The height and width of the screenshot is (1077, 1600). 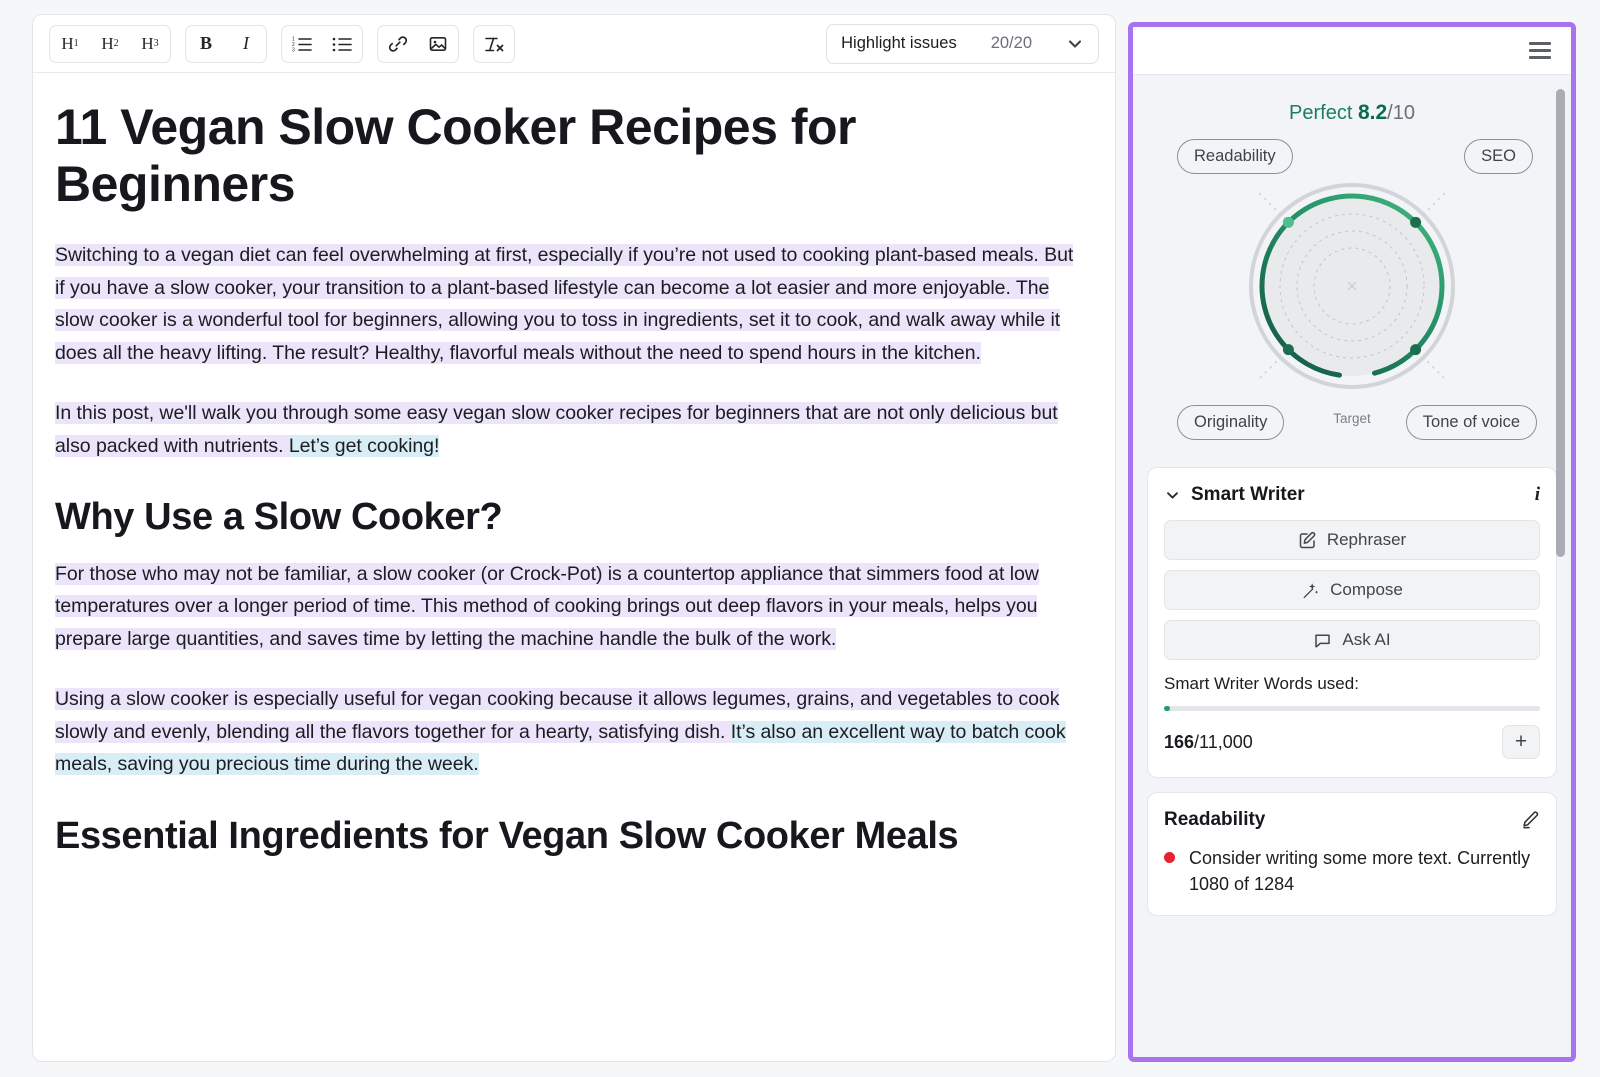 I want to click on highlight-issues-label: Highlight issues, so click(x=899, y=43).